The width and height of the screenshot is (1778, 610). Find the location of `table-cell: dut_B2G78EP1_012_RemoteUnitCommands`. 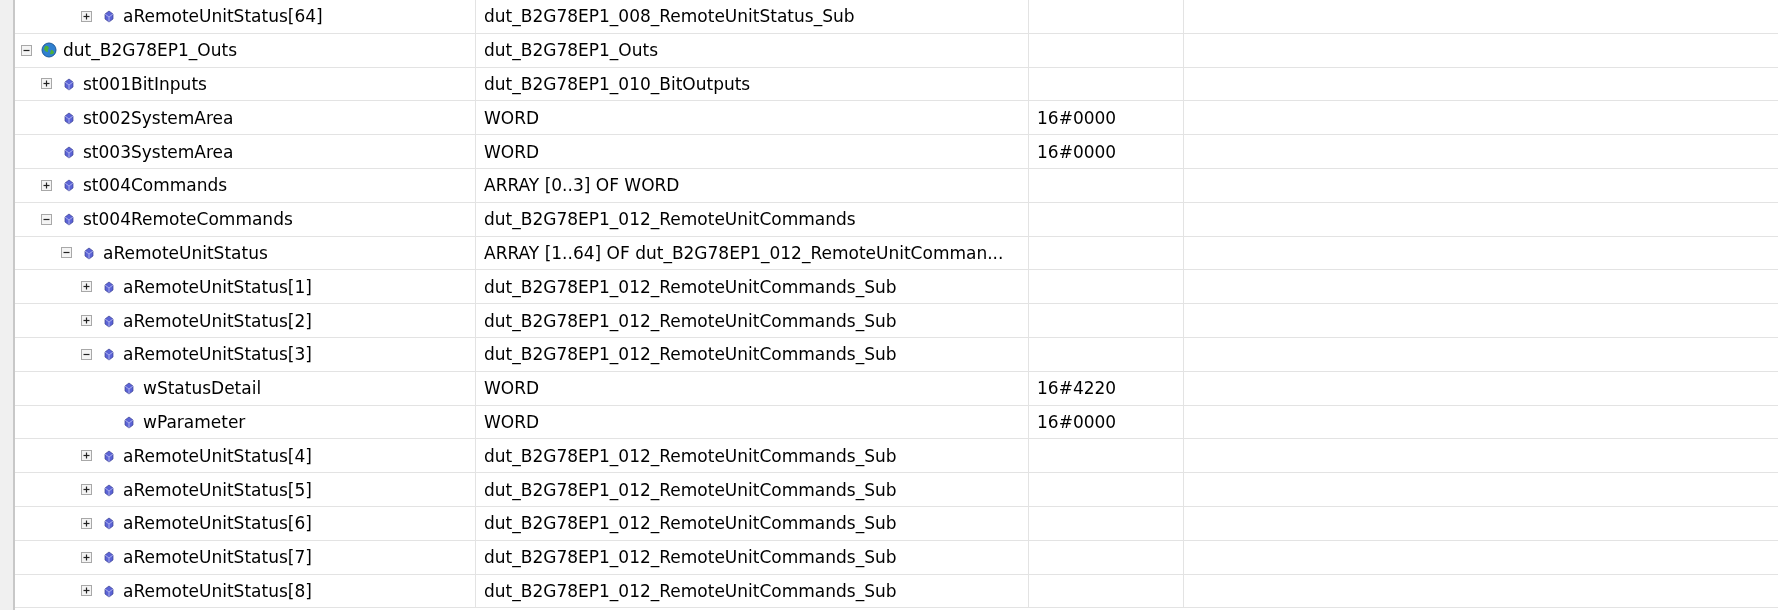

table-cell: dut_B2G78EP1_012_RemoteUnitCommands is located at coordinates (752, 219).